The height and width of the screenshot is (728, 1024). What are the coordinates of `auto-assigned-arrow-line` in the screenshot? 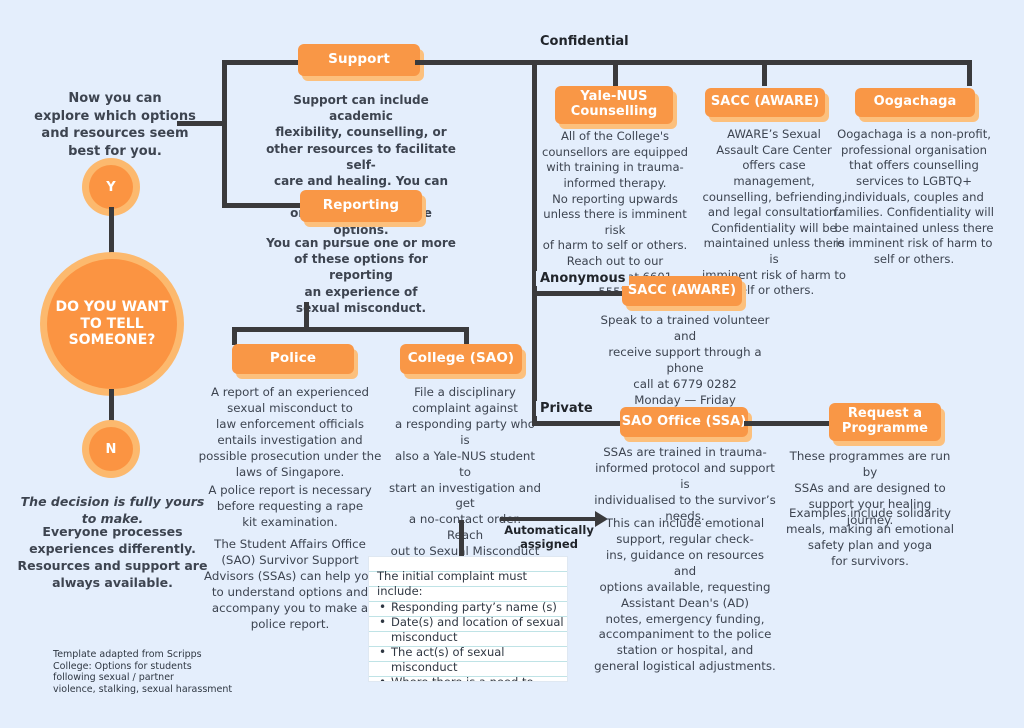 It's located at (548, 519).